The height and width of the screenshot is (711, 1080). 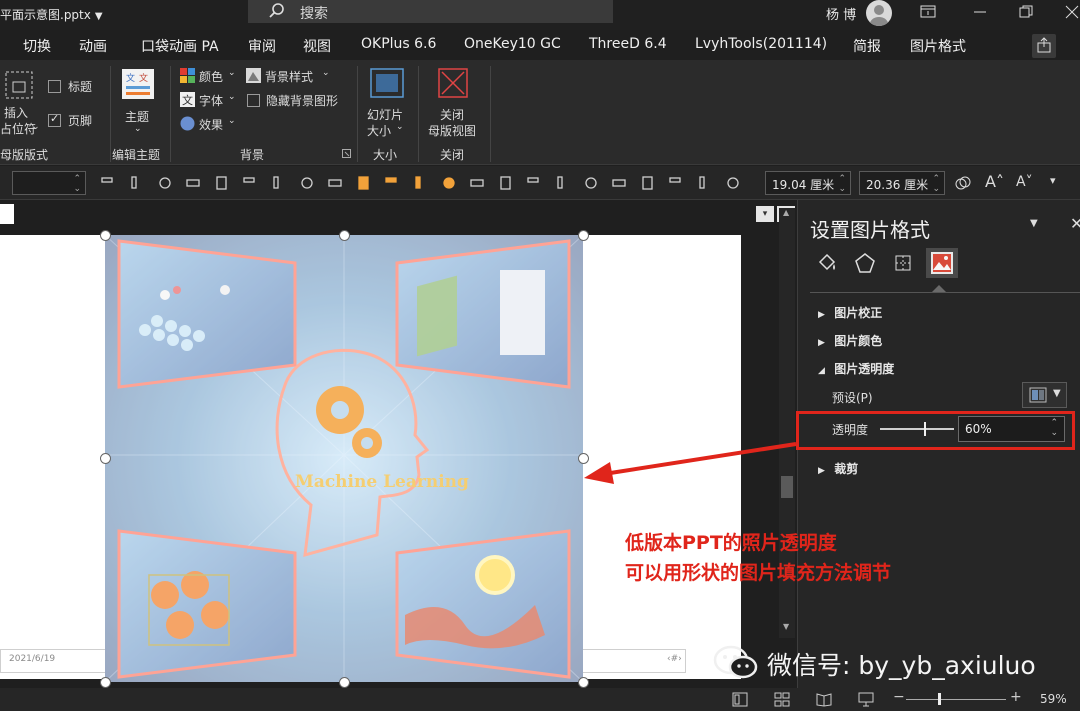 I want to click on align-left-icon, so click(x=108, y=183).